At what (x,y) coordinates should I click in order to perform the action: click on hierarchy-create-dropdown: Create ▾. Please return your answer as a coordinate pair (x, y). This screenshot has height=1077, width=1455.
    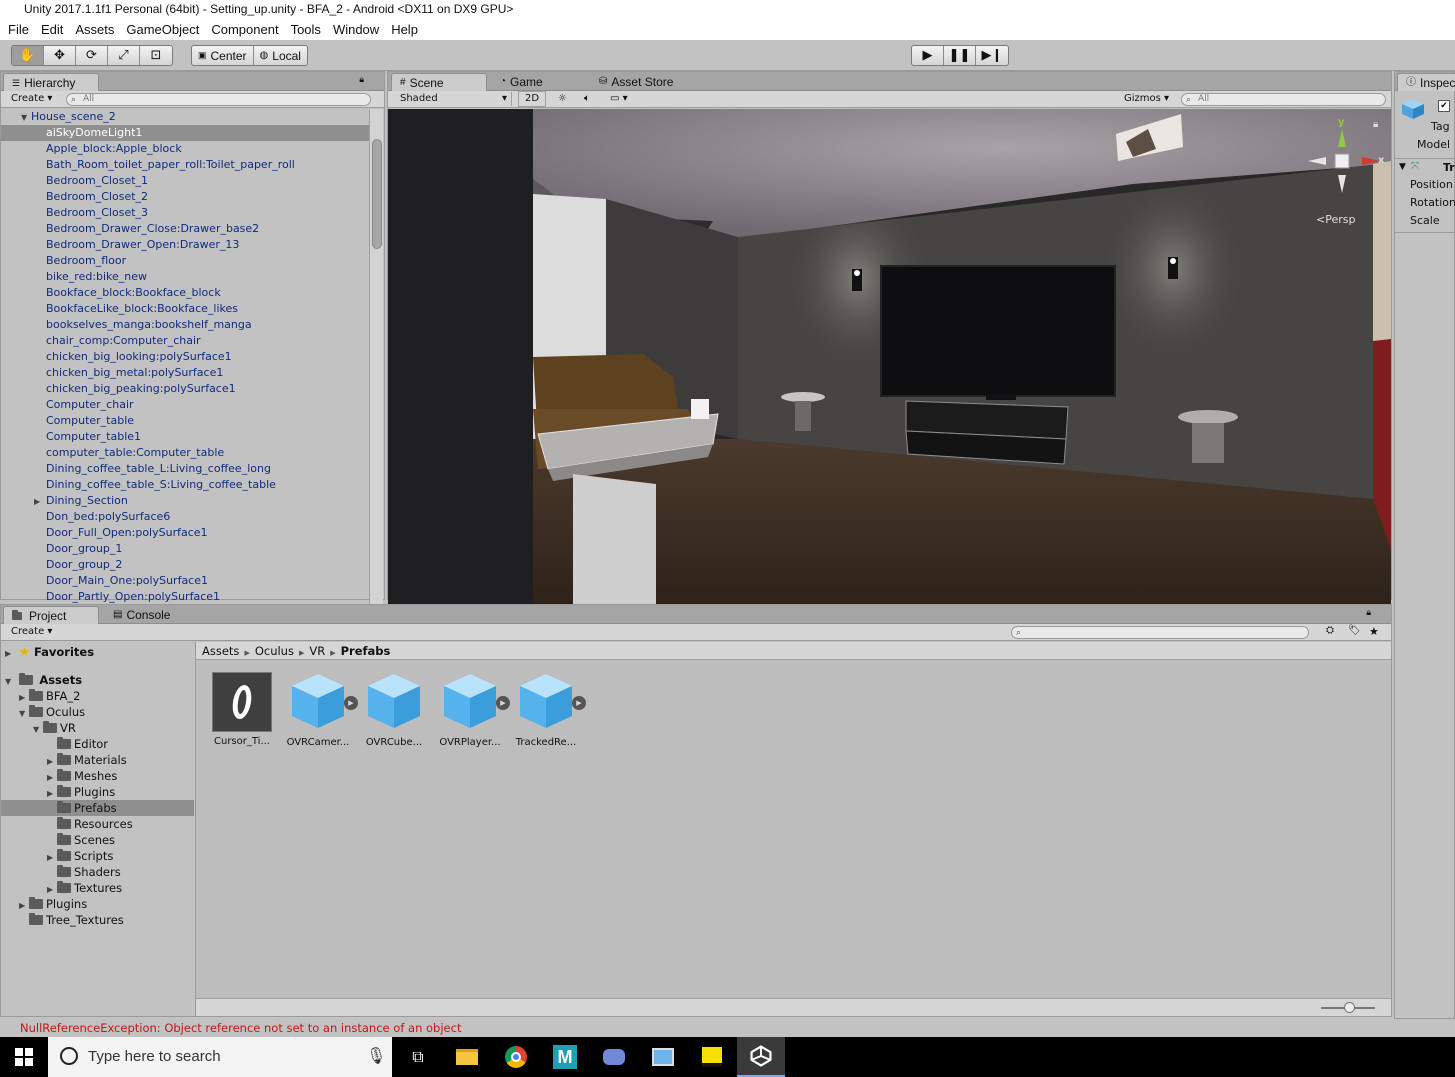
    Looking at the image, I should click on (31, 99).